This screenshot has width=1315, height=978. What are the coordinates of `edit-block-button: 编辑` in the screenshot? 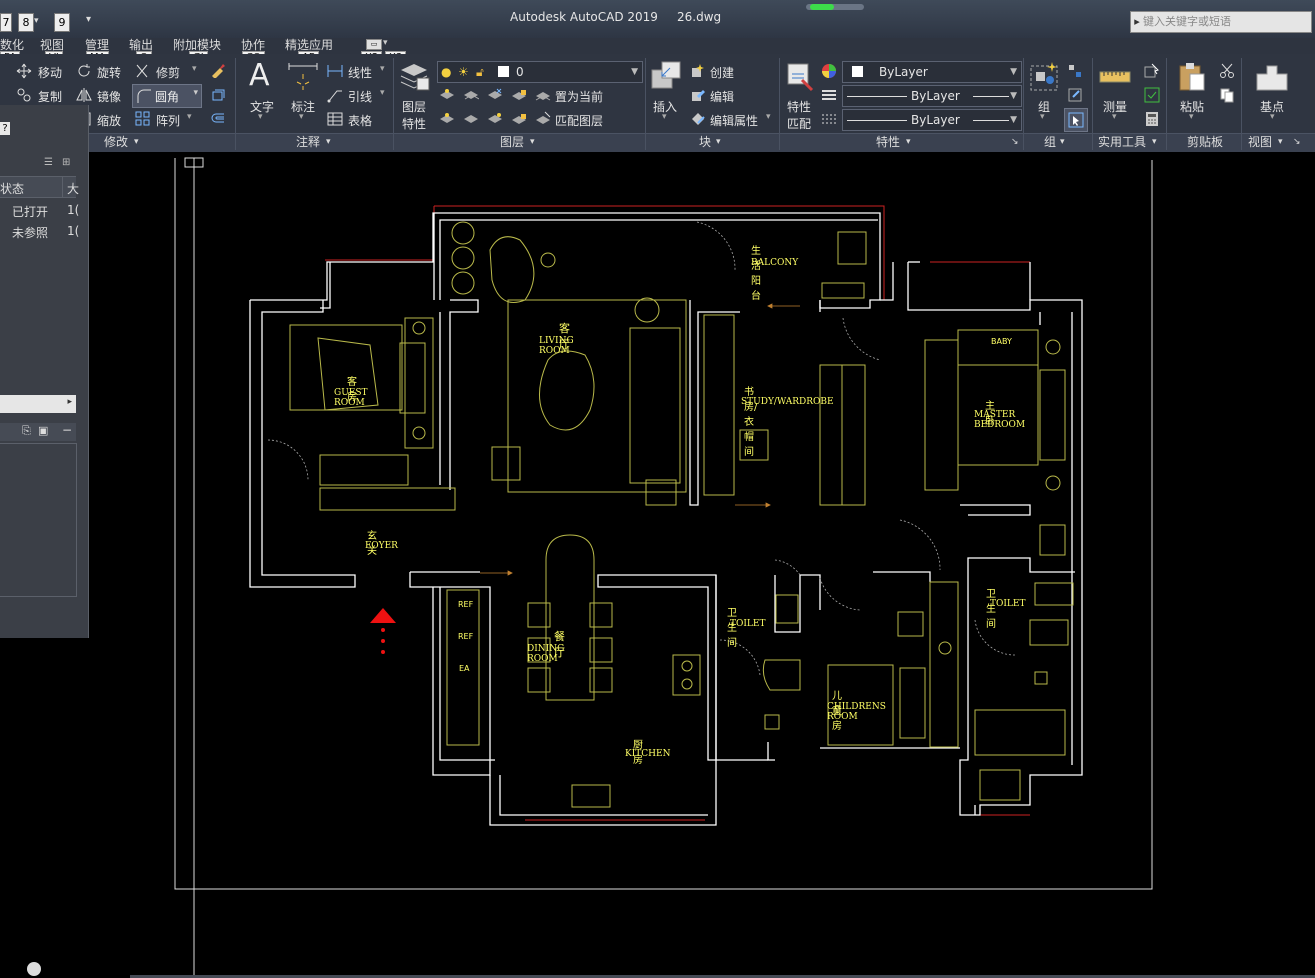 It's located at (722, 96).